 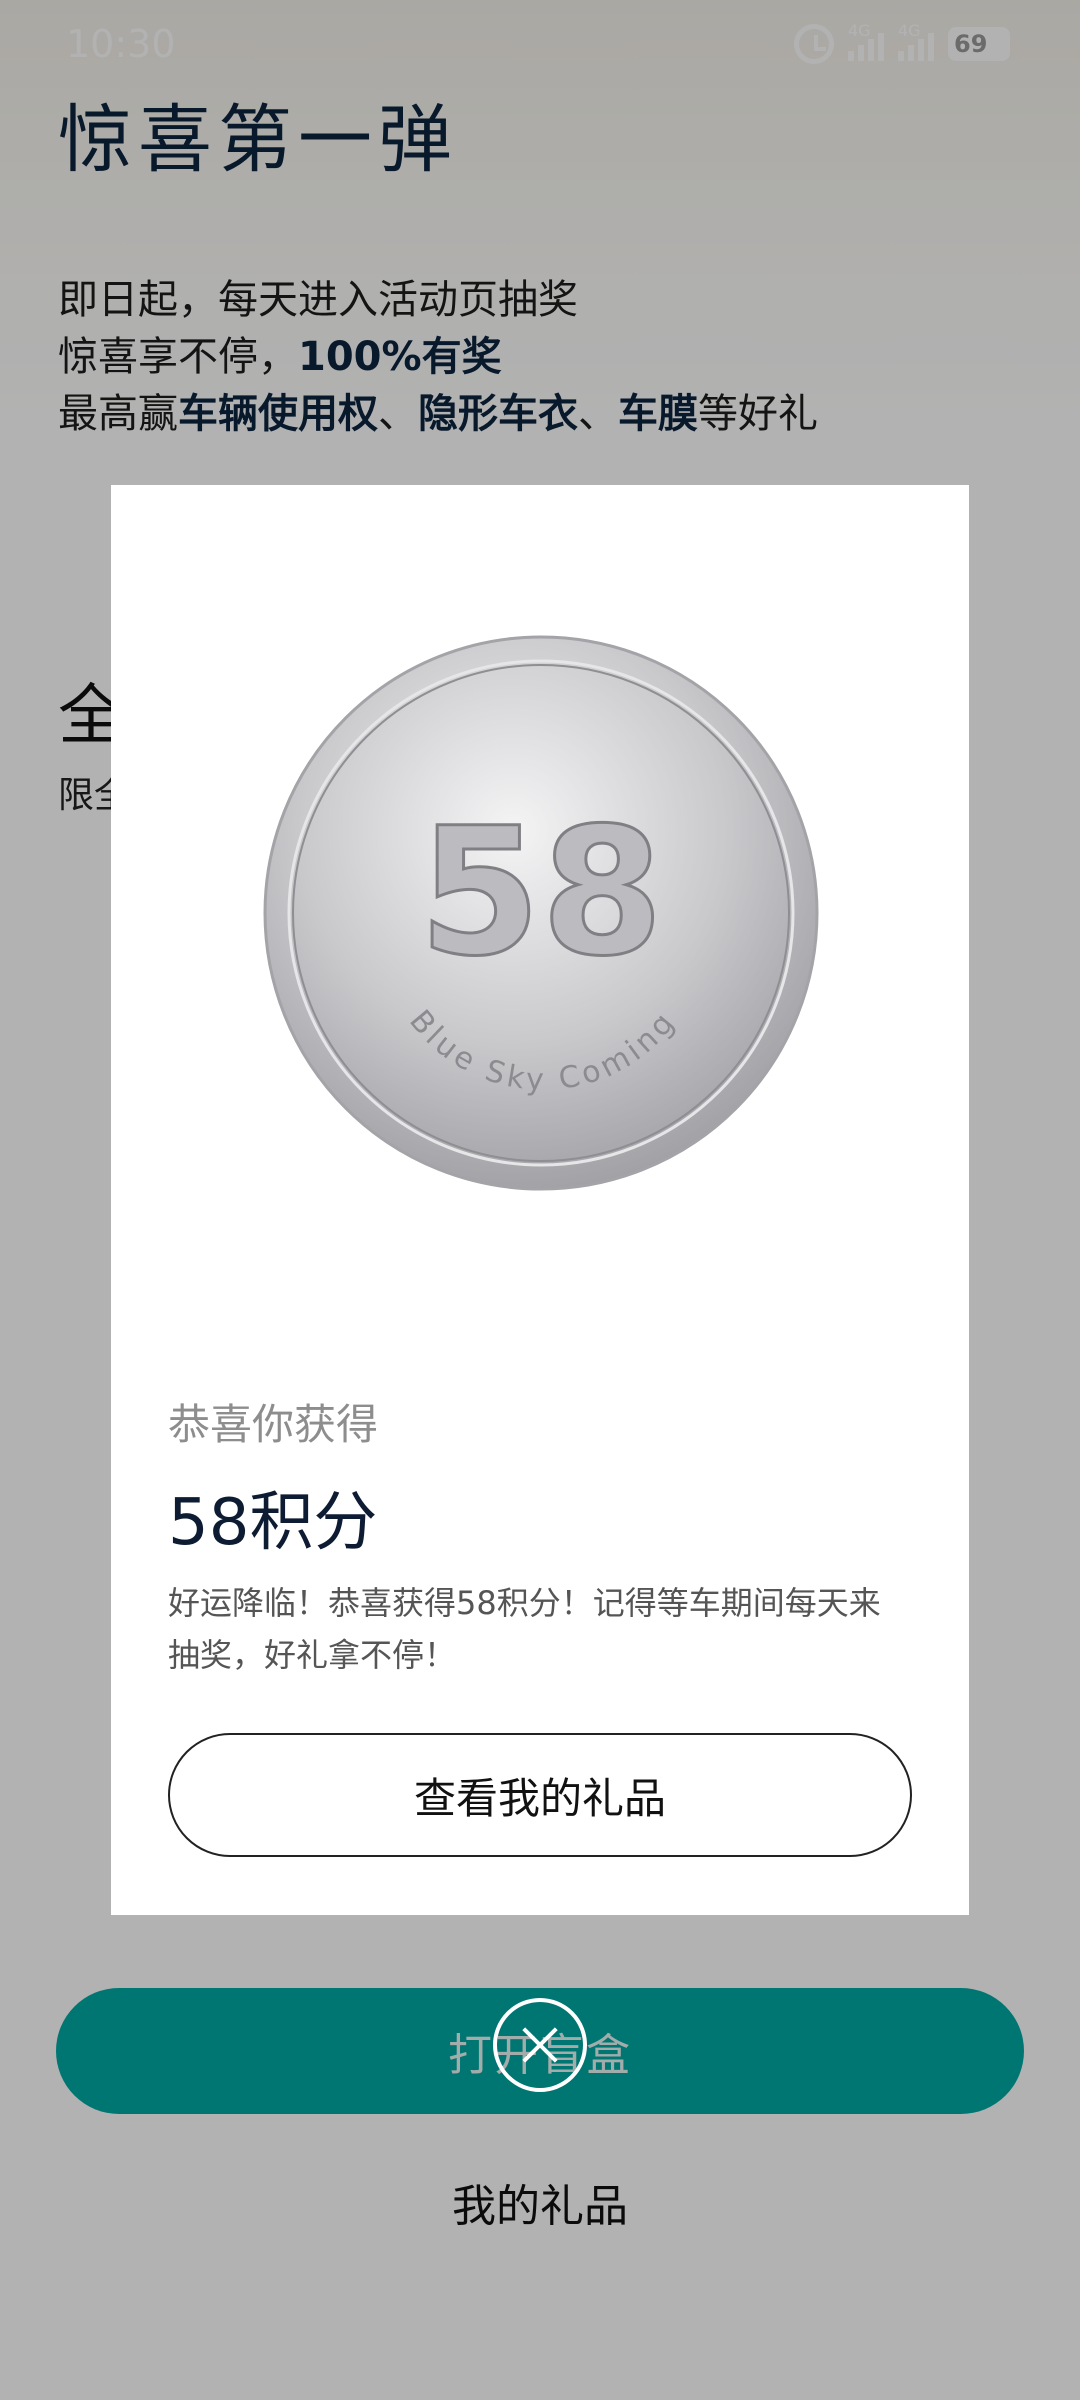 What do you see at coordinates (540, 1795) in the screenshot?
I see `view-my-gifts-button: 查看我的礼品` at bounding box center [540, 1795].